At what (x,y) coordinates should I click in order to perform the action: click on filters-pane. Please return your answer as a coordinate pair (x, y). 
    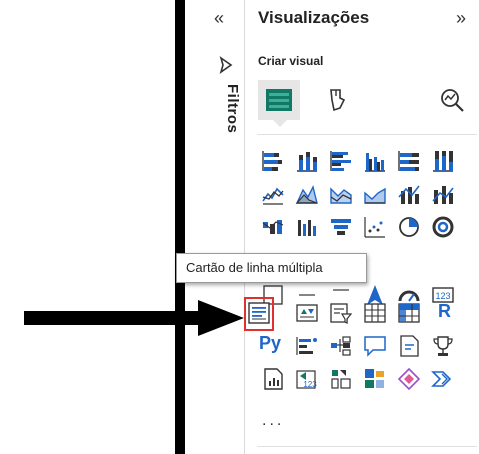
    Looking at the image, I should click on (215, 227).